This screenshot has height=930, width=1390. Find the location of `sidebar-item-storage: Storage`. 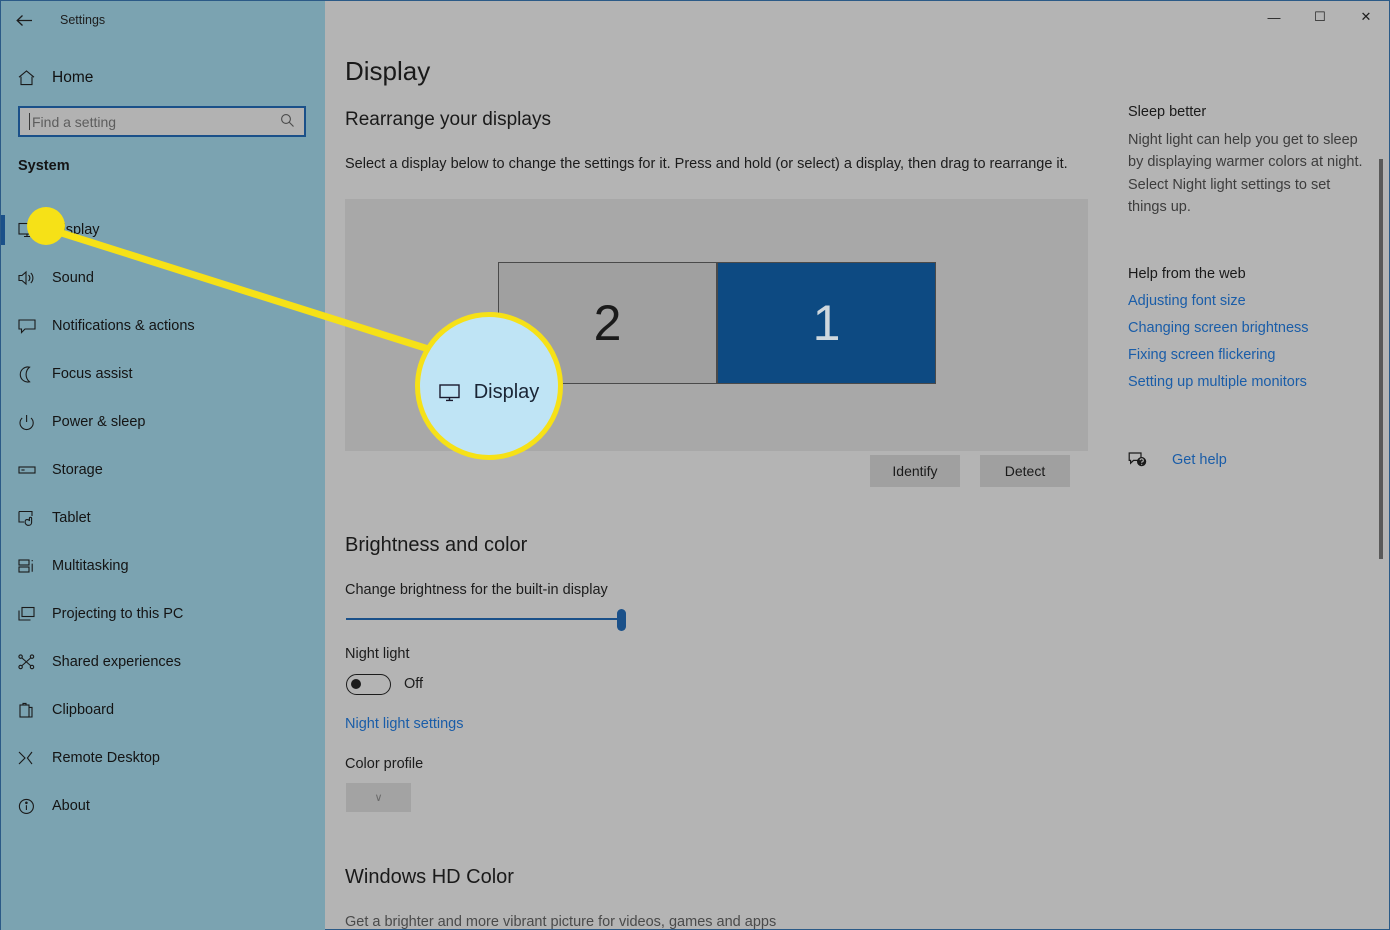

sidebar-item-storage: Storage is located at coordinates (163, 470).